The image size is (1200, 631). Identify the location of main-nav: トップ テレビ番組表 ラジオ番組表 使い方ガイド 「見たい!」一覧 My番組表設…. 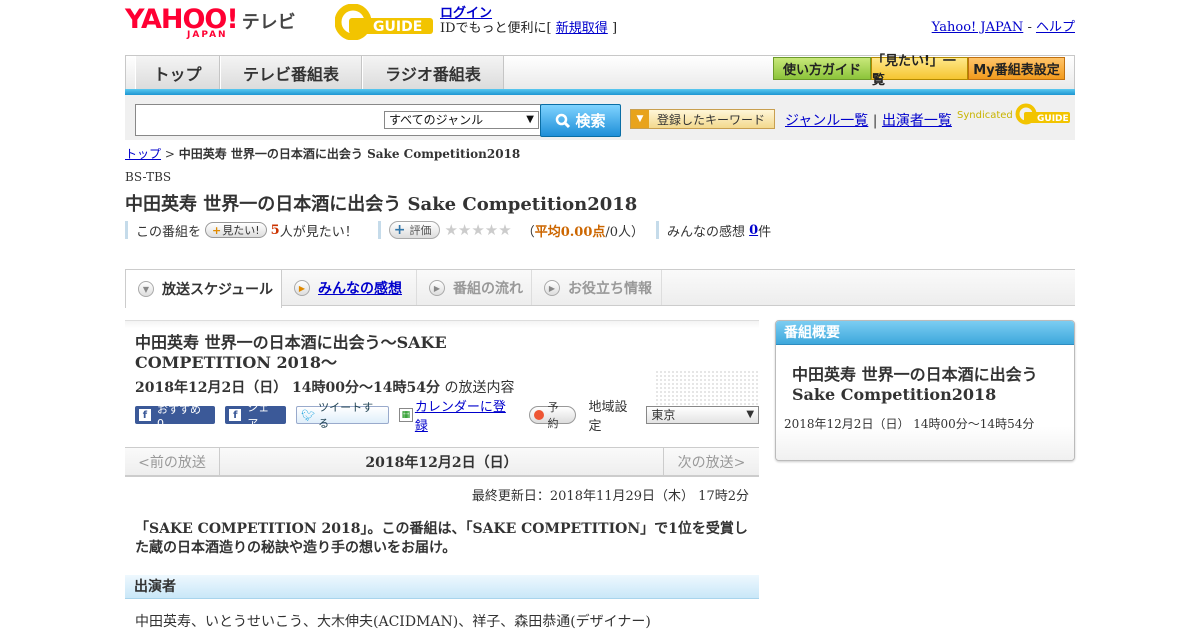
(600, 73).